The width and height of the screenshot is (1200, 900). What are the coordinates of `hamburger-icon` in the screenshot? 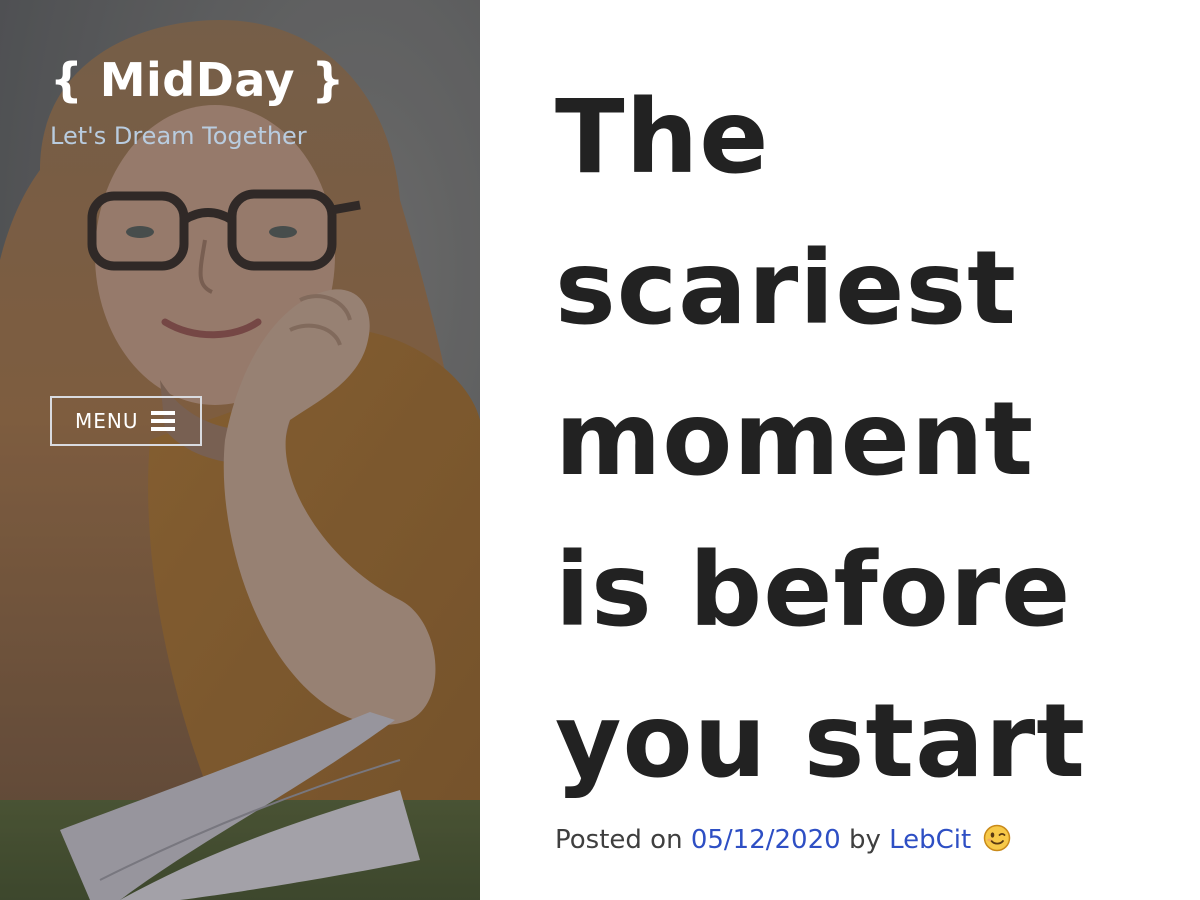 It's located at (162, 421).